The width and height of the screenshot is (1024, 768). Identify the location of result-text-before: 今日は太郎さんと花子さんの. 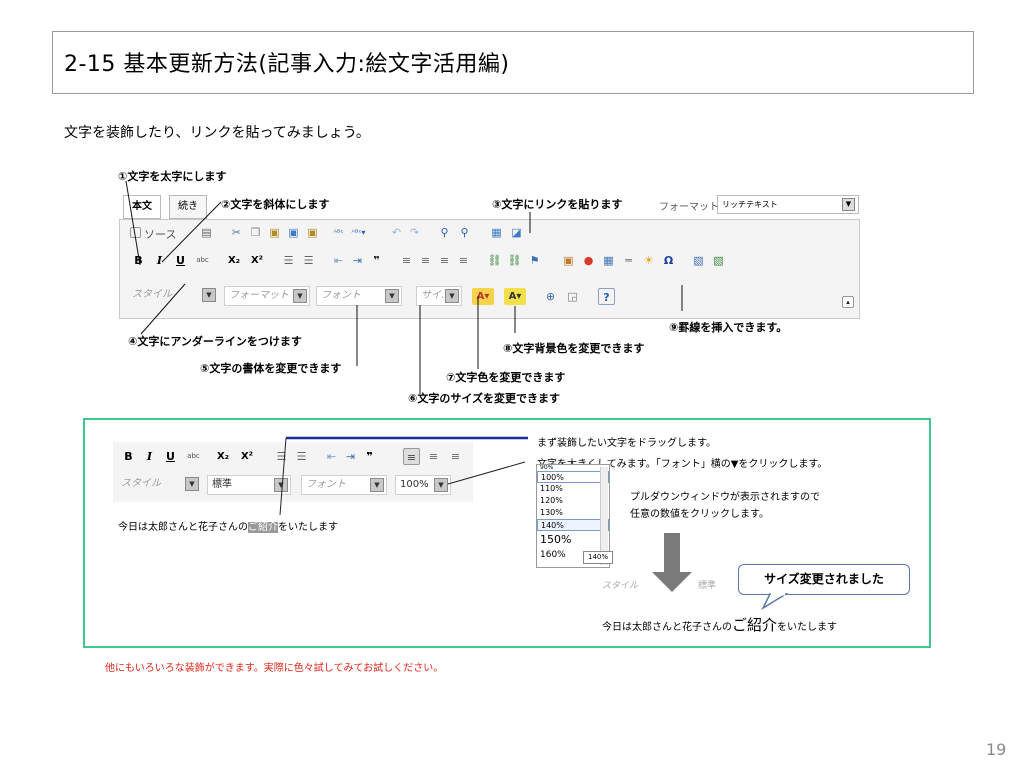
(667, 627).